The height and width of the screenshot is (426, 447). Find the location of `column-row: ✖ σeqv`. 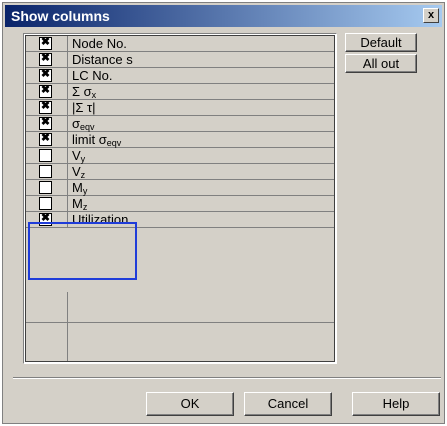

column-row: ✖ σeqv is located at coordinates (180, 124).